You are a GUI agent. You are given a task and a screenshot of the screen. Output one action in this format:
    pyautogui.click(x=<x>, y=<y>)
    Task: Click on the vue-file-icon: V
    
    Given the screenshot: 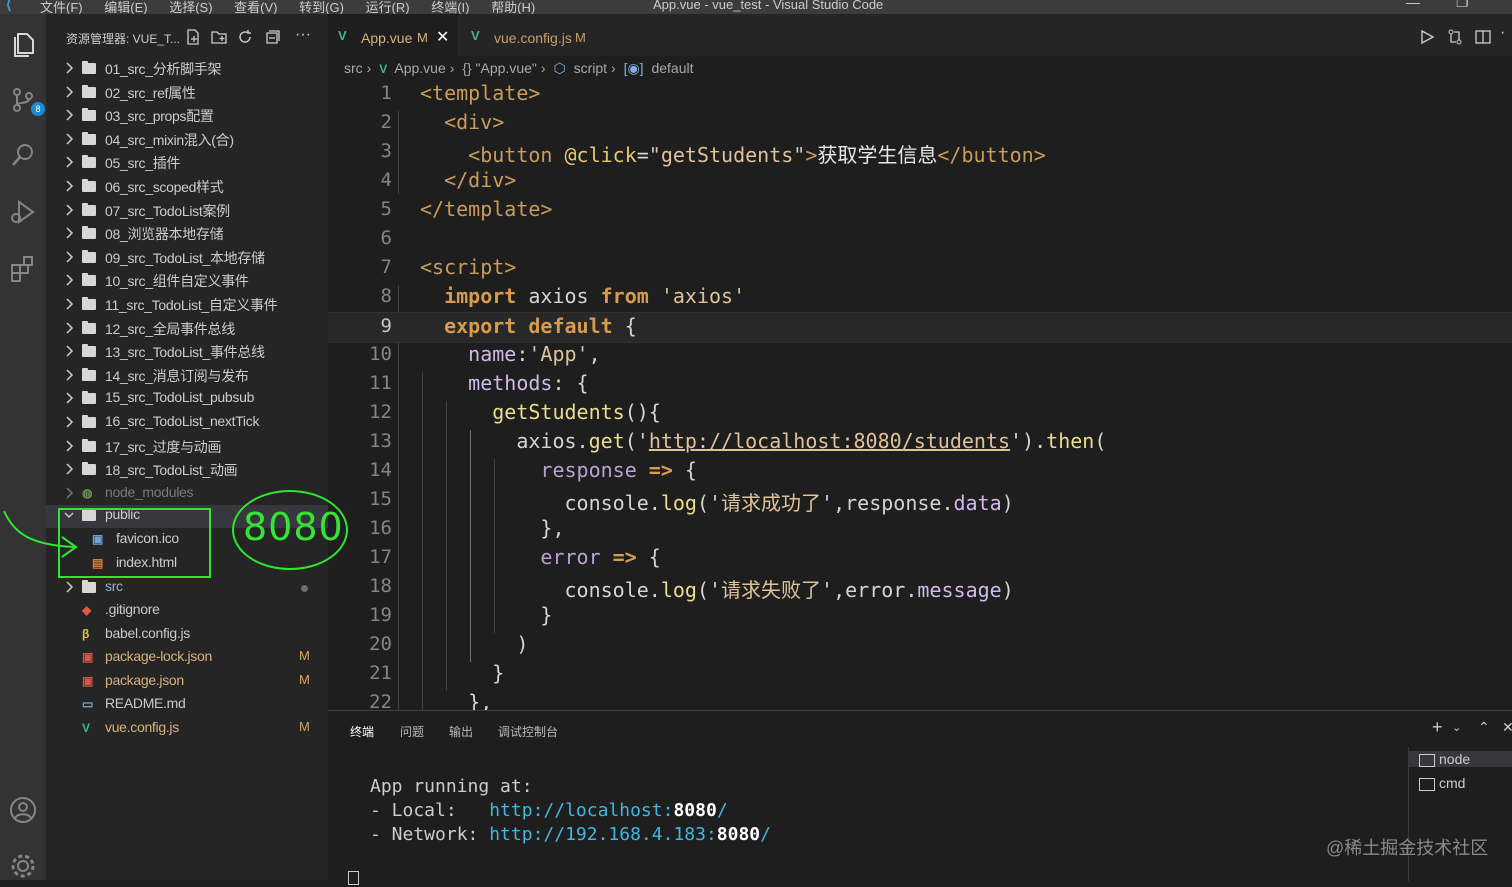 What is the action you would take?
    pyautogui.click(x=475, y=35)
    